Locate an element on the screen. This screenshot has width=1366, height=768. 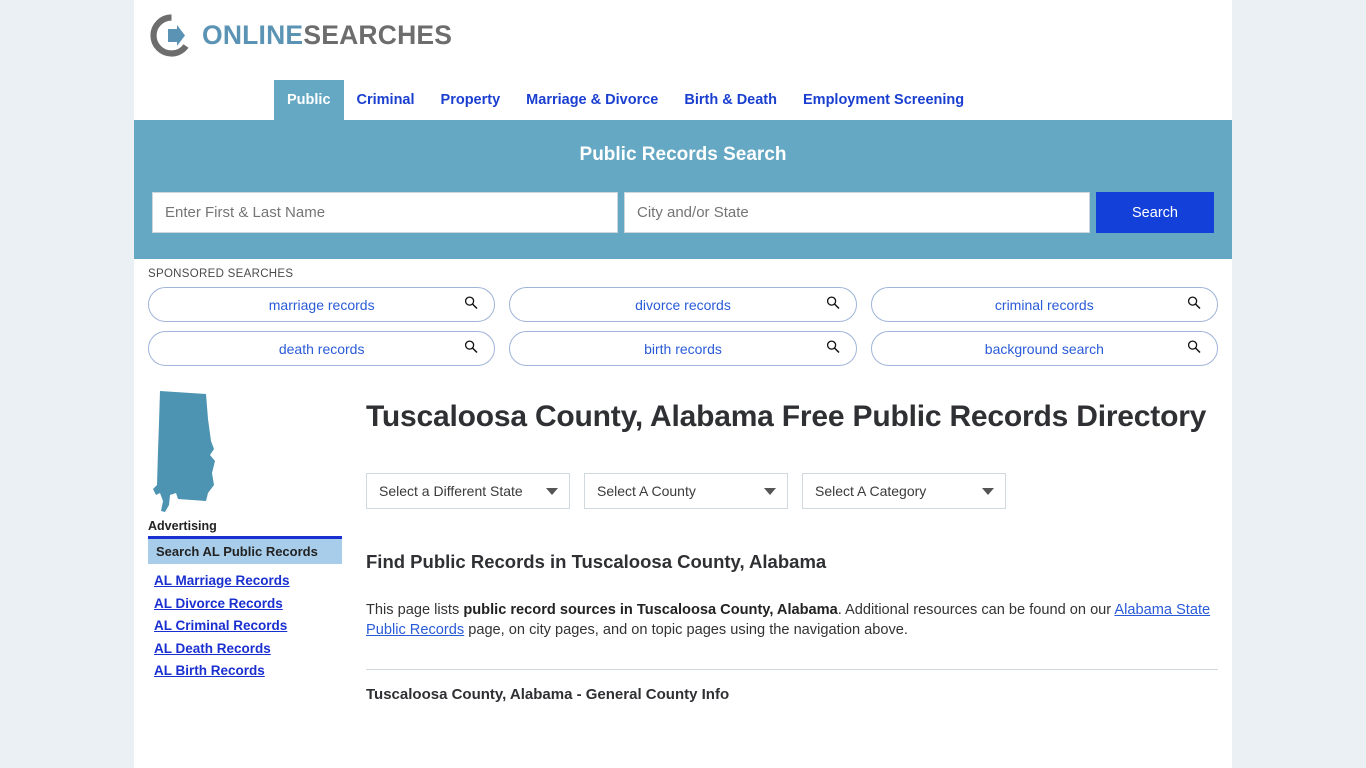
sponsored-pill-label: death records is located at coordinates (321, 348).